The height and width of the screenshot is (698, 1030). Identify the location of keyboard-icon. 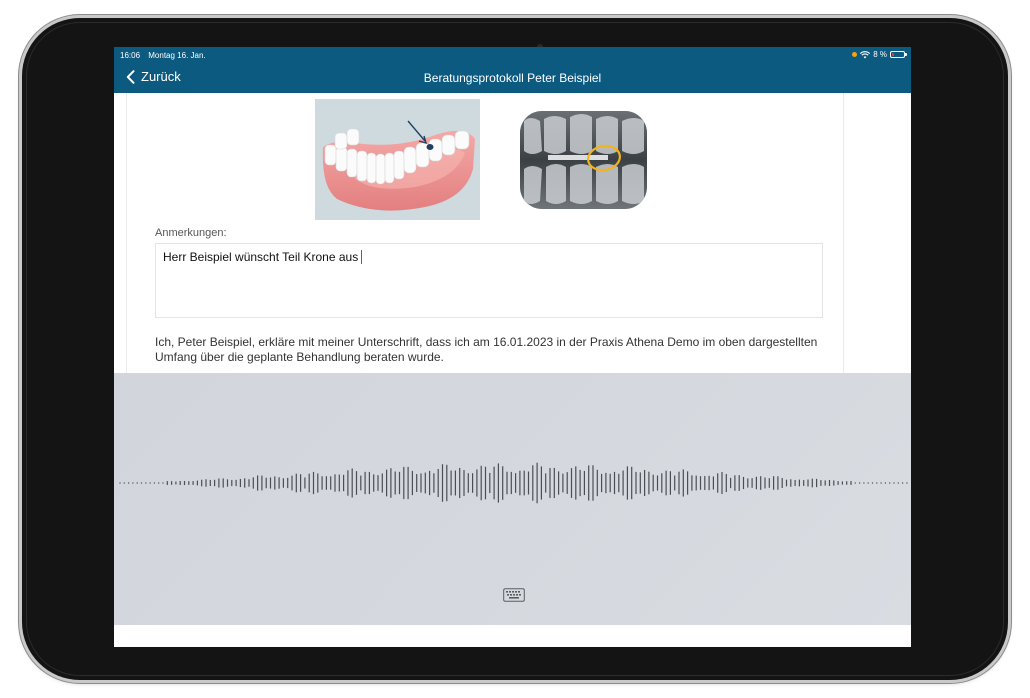
(514, 595).